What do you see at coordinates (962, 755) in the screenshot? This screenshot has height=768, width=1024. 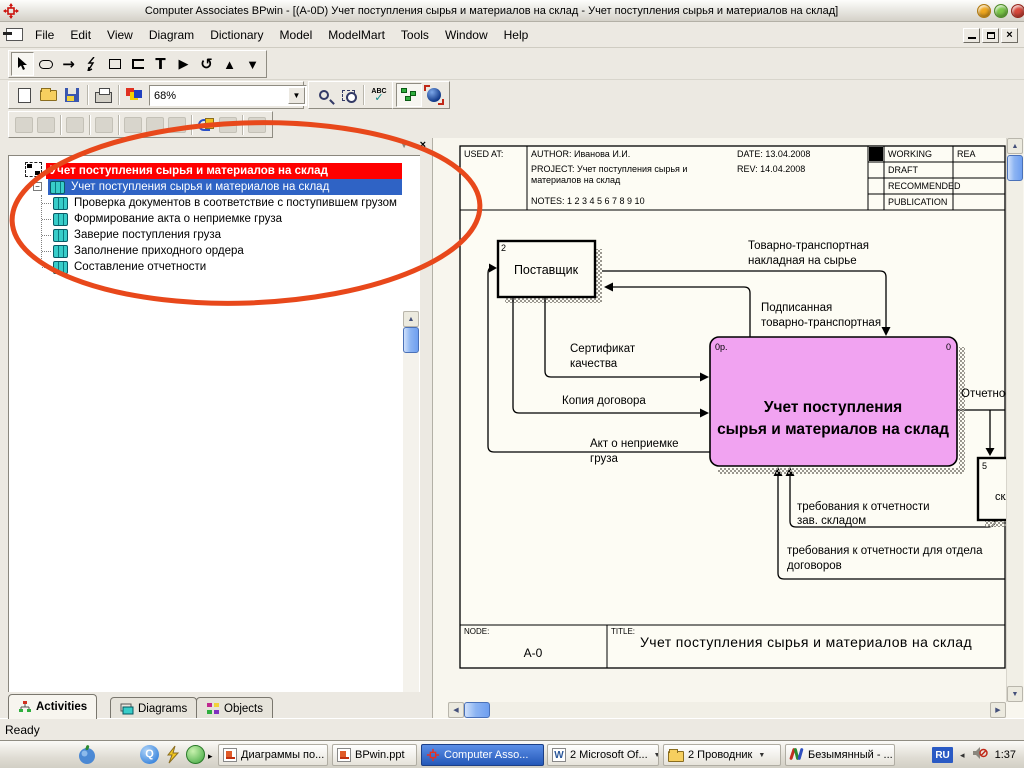 I see `tray-collapse-icon: ◂` at bounding box center [962, 755].